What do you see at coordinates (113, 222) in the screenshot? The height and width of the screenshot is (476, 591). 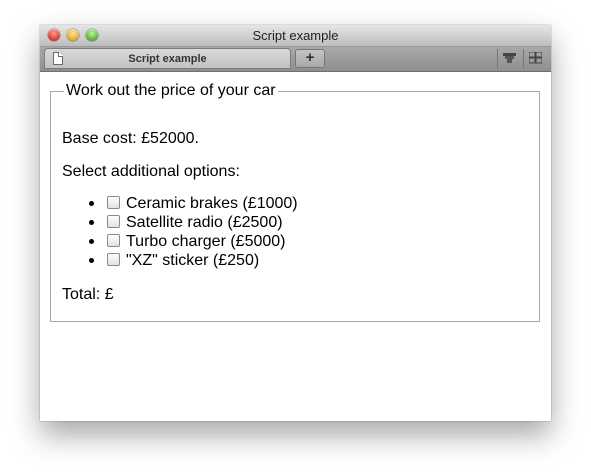 I see `satellite-radio-checkbox` at bounding box center [113, 222].